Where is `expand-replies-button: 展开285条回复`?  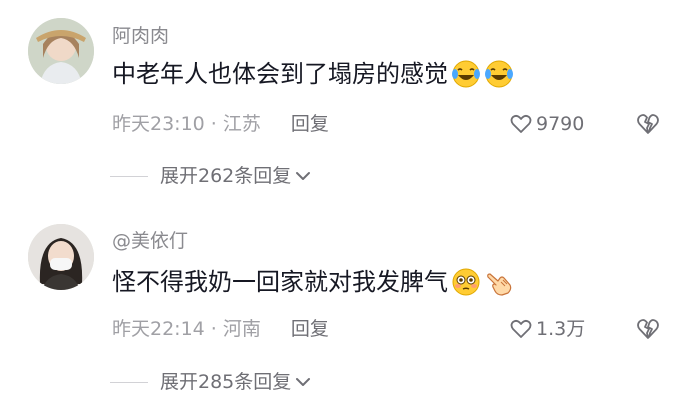 expand-replies-button: 展开285条回复 is located at coordinates (210, 382).